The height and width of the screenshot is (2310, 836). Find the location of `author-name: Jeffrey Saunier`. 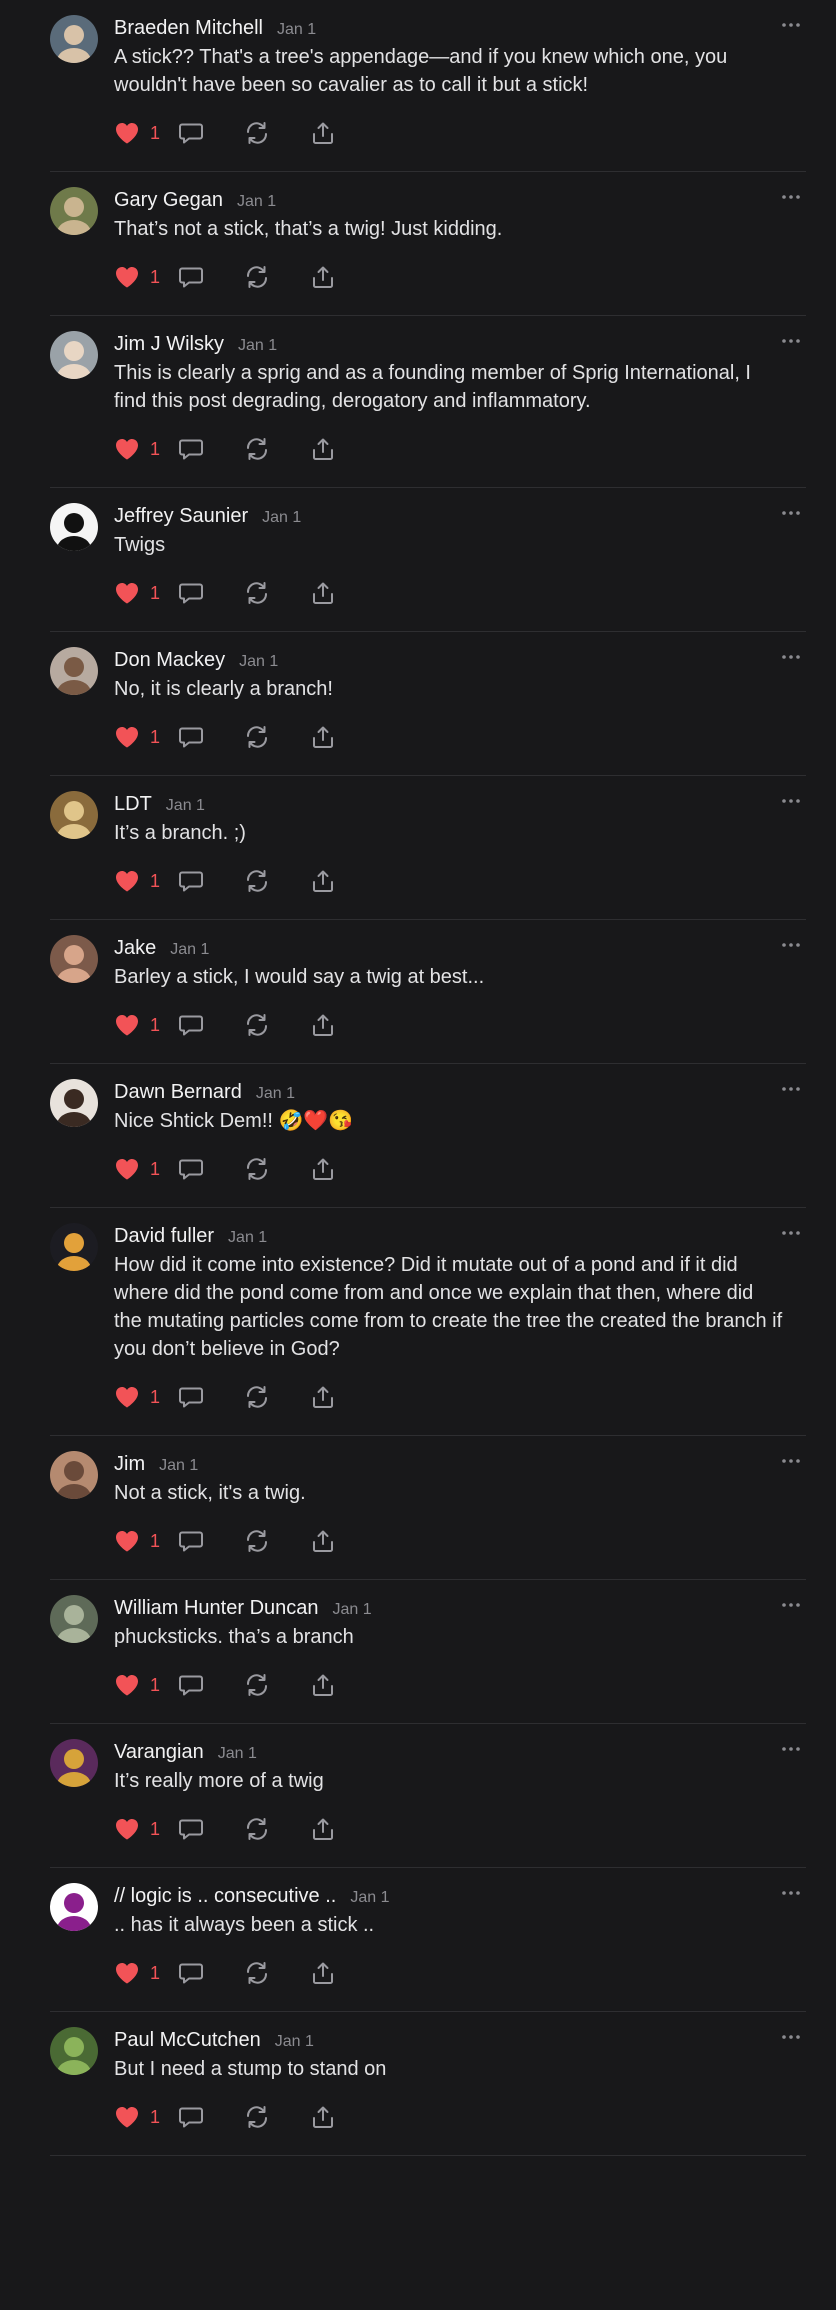

author-name: Jeffrey Saunier is located at coordinates (181, 516).